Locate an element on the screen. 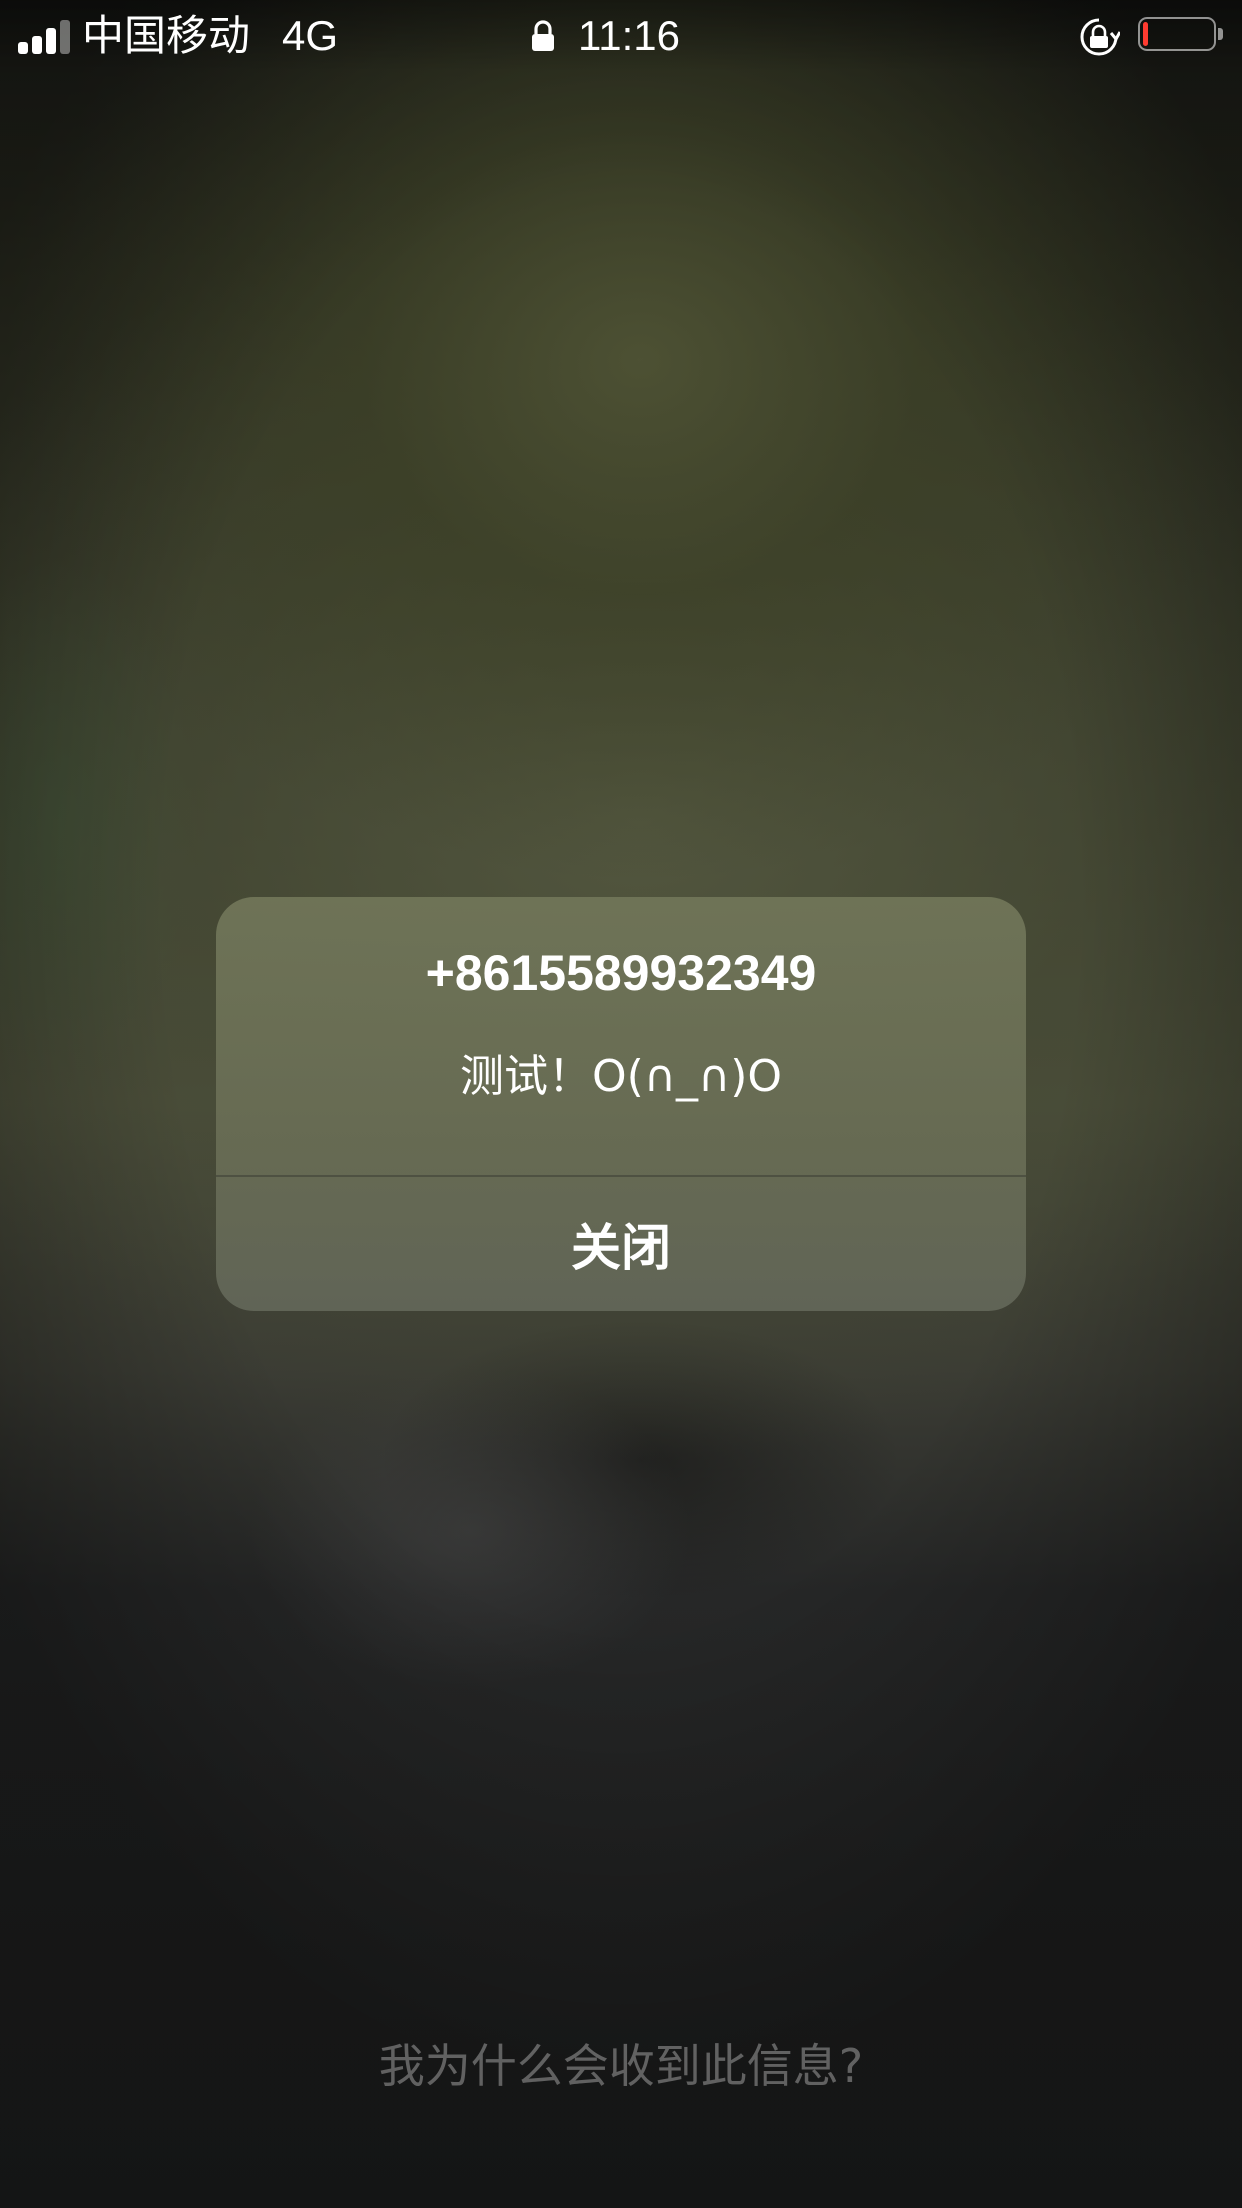  signal-icon is located at coordinates (45, 37).